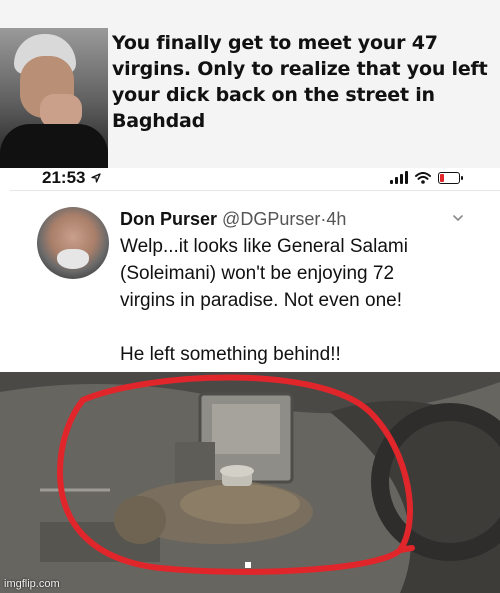 Image resolution: width=500 pixels, height=593 pixels. What do you see at coordinates (458, 218) in the screenshot?
I see `chevron-down-icon` at bounding box center [458, 218].